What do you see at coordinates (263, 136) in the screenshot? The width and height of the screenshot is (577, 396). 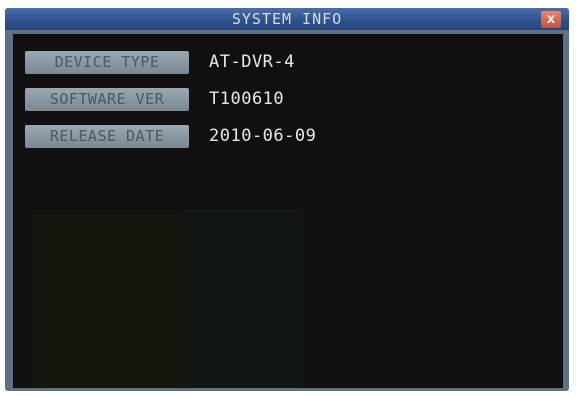 I see `release-date-value: 2010-06-09` at bounding box center [263, 136].